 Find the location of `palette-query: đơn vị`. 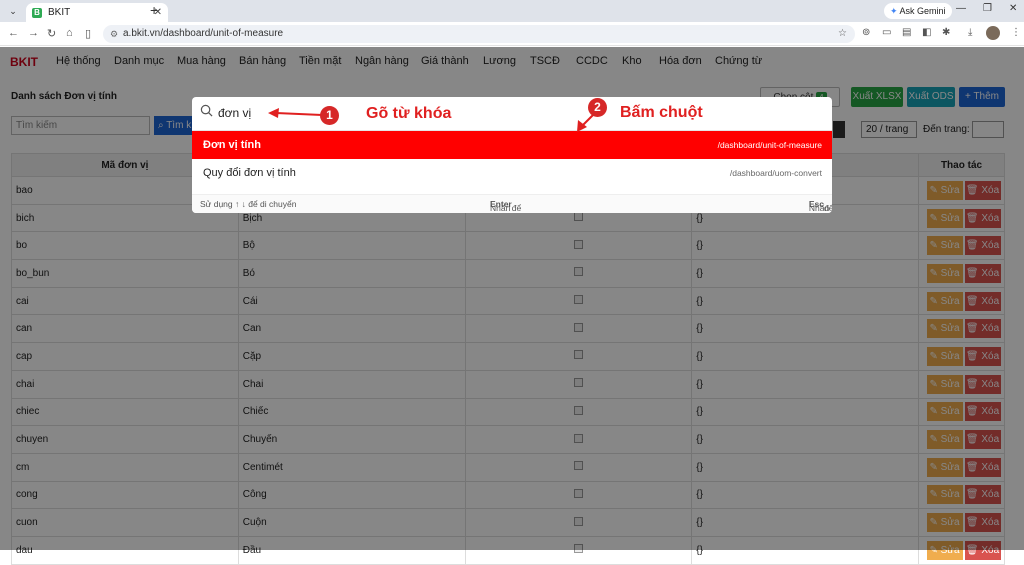

palette-query: đơn vị is located at coordinates (235, 113).